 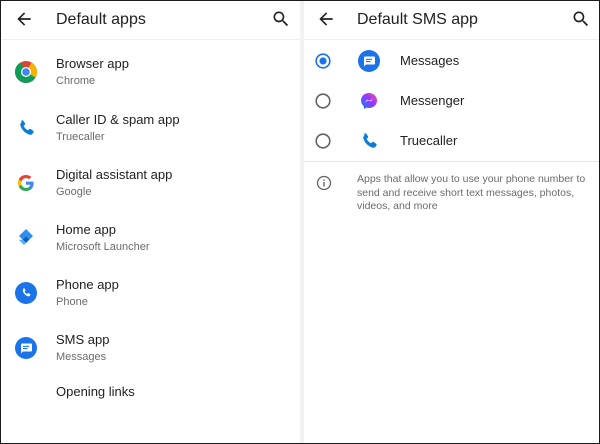 I want to click on setting-phone-app: Phone app Phone, so click(x=151, y=298).